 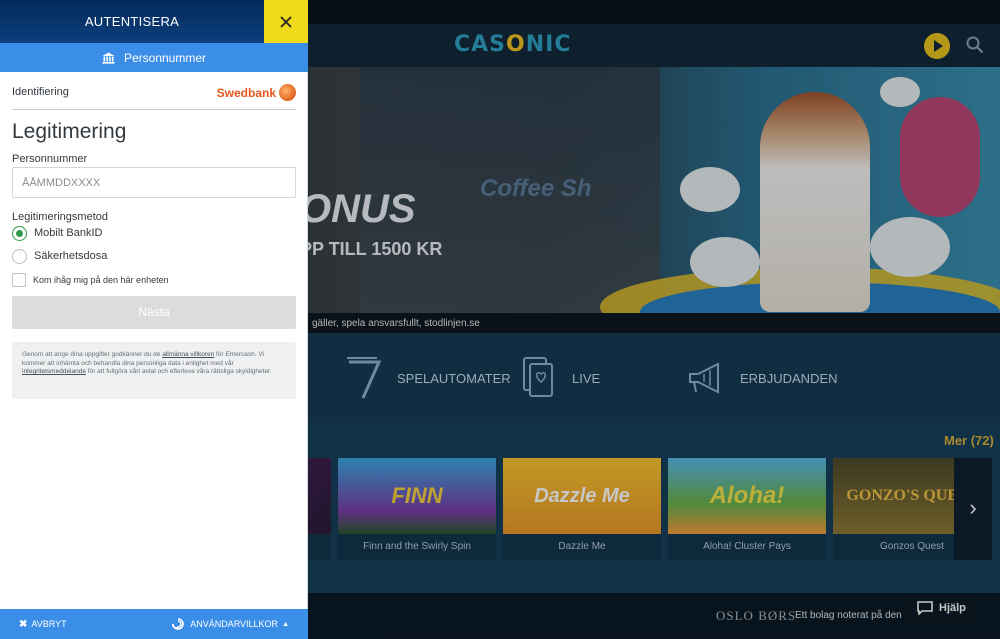 I want to click on method-label: Legitimeringsmetod, so click(x=60, y=217).